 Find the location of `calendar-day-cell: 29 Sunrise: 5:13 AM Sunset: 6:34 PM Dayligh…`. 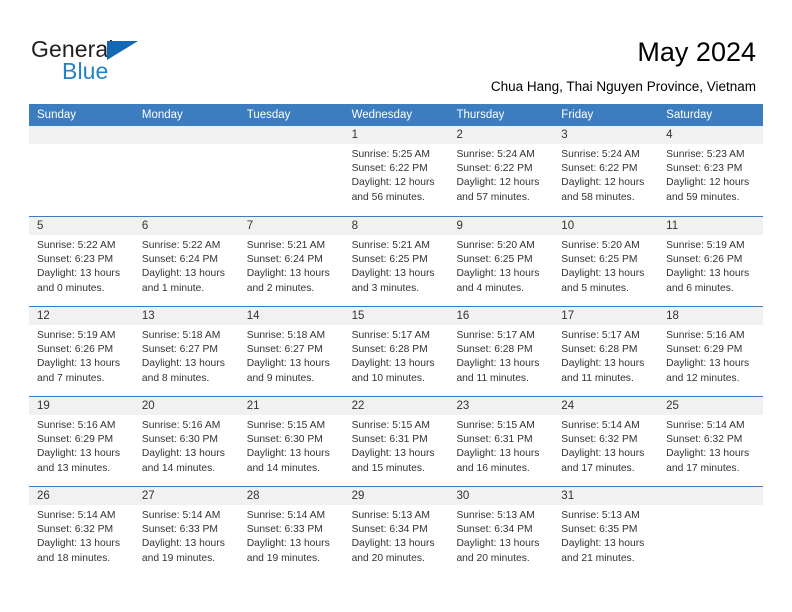

calendar-day-cell: 29 Sunrise: 5:13 AM Sunset: 6:34 PM Dayligh… is located at coordinates (396, 531).